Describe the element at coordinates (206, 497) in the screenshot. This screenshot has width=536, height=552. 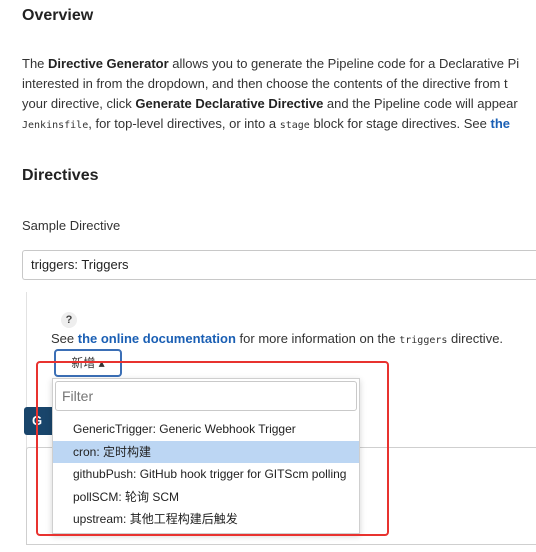
I see `menu-item-poll-scm: pollSCM: 轮询 SCM` at that location.